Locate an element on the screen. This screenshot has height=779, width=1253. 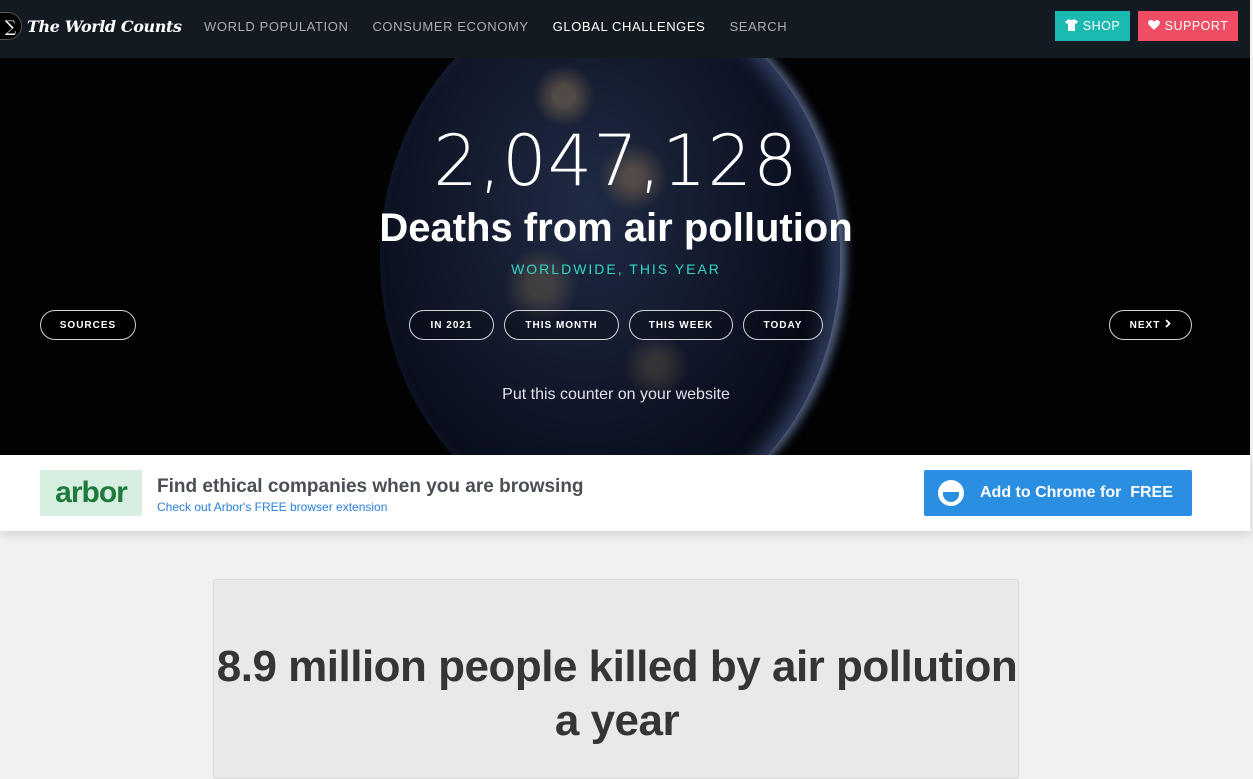
sources-button: SOURCES is located at coordinates (88, 325).